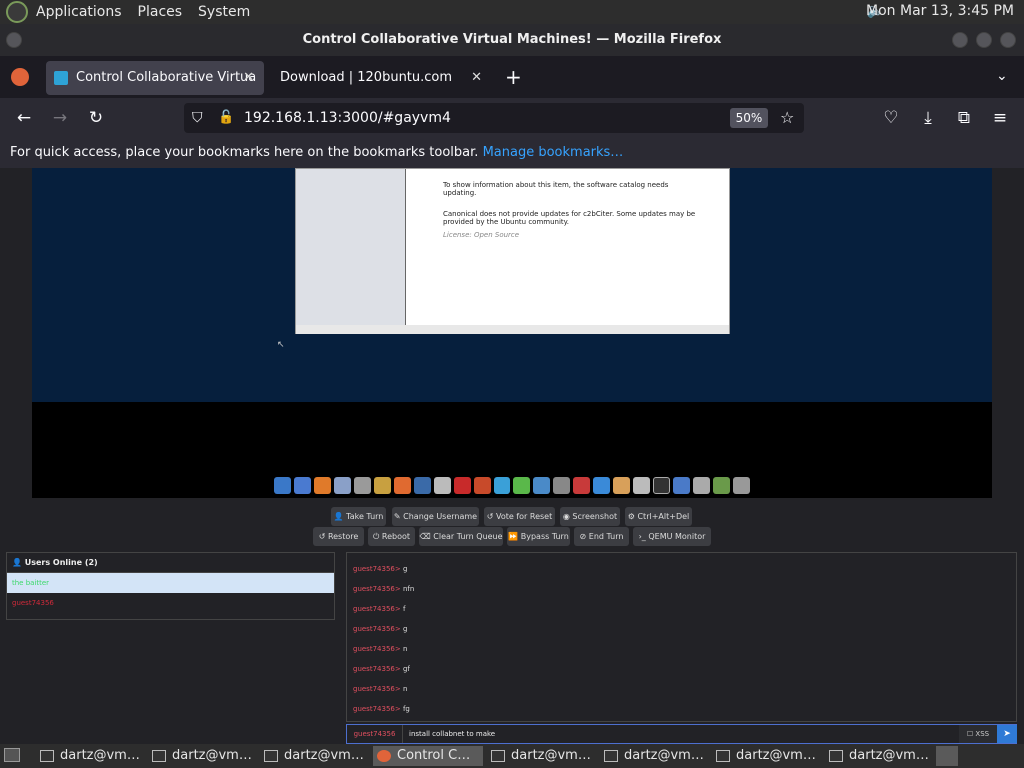  I want to click on new-tab-icon: +, so click(513, 77).